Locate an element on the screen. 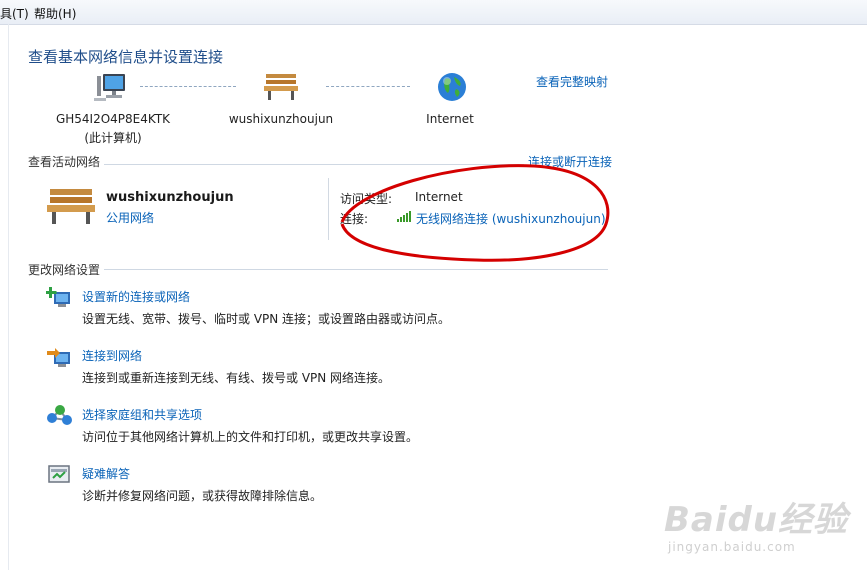  globe-icon is located at coordinates (452, 87).